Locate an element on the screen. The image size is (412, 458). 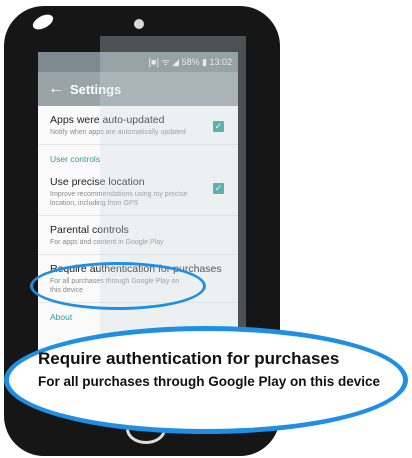
page-title: Settings is located at coordinates (96, 89).